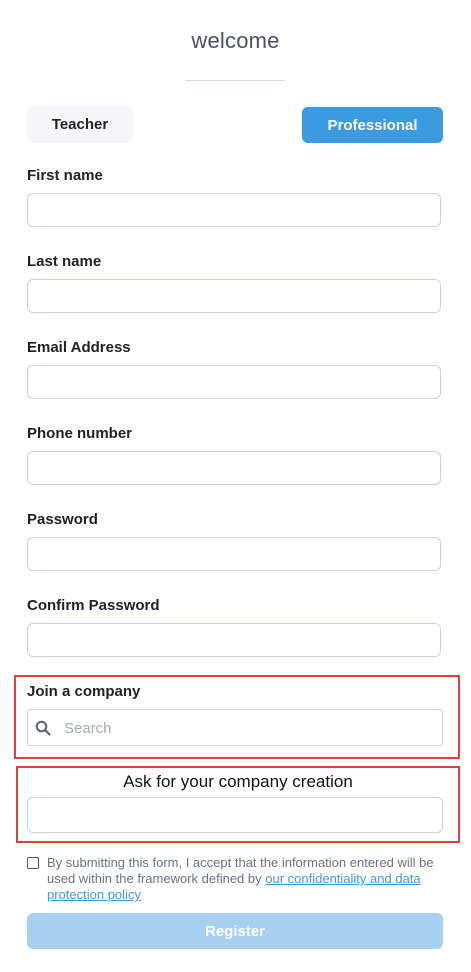 This screenshot has height=972, width=471. I want to click on company-search-input: Search, so click(235, 727).